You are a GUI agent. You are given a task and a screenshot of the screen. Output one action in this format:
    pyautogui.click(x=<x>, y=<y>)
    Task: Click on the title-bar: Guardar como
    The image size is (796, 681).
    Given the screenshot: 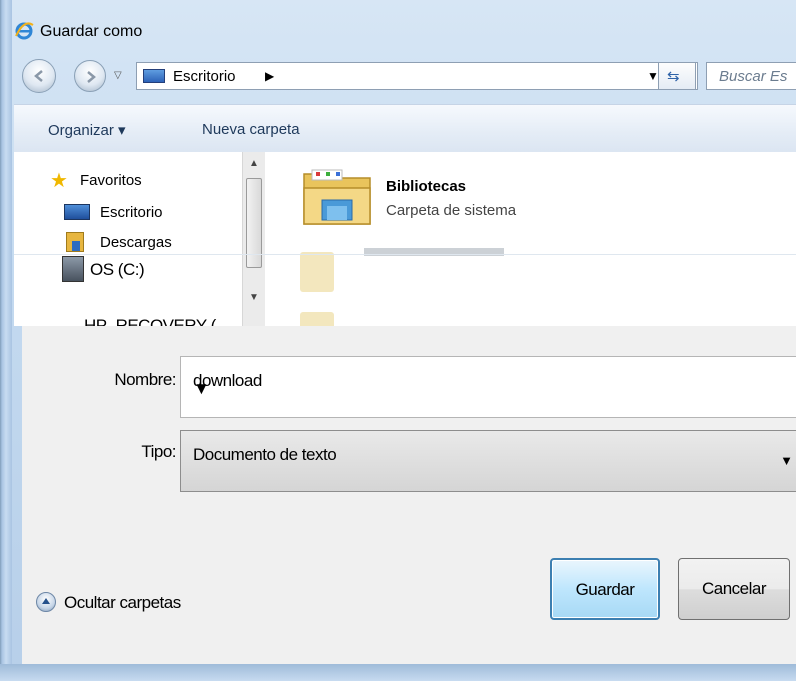 What is the action you would take?
    pyautogui.click(x=398, y=27)
    